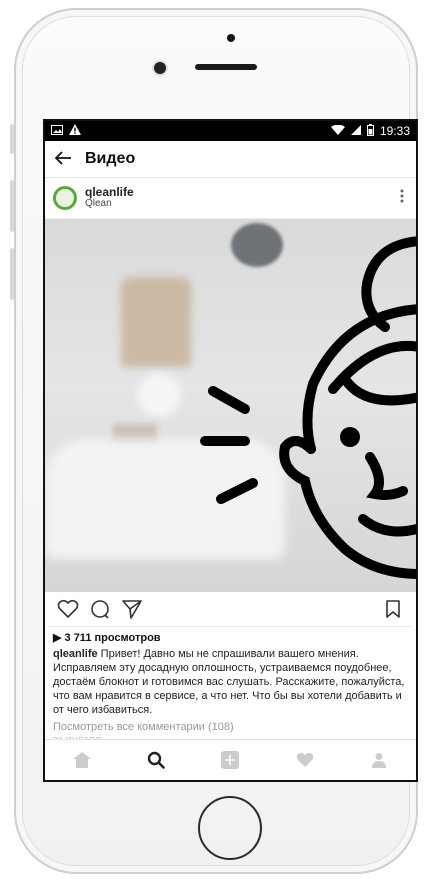 The image size is (433, 881). I want to click on comment-icon, so click(100, 609).